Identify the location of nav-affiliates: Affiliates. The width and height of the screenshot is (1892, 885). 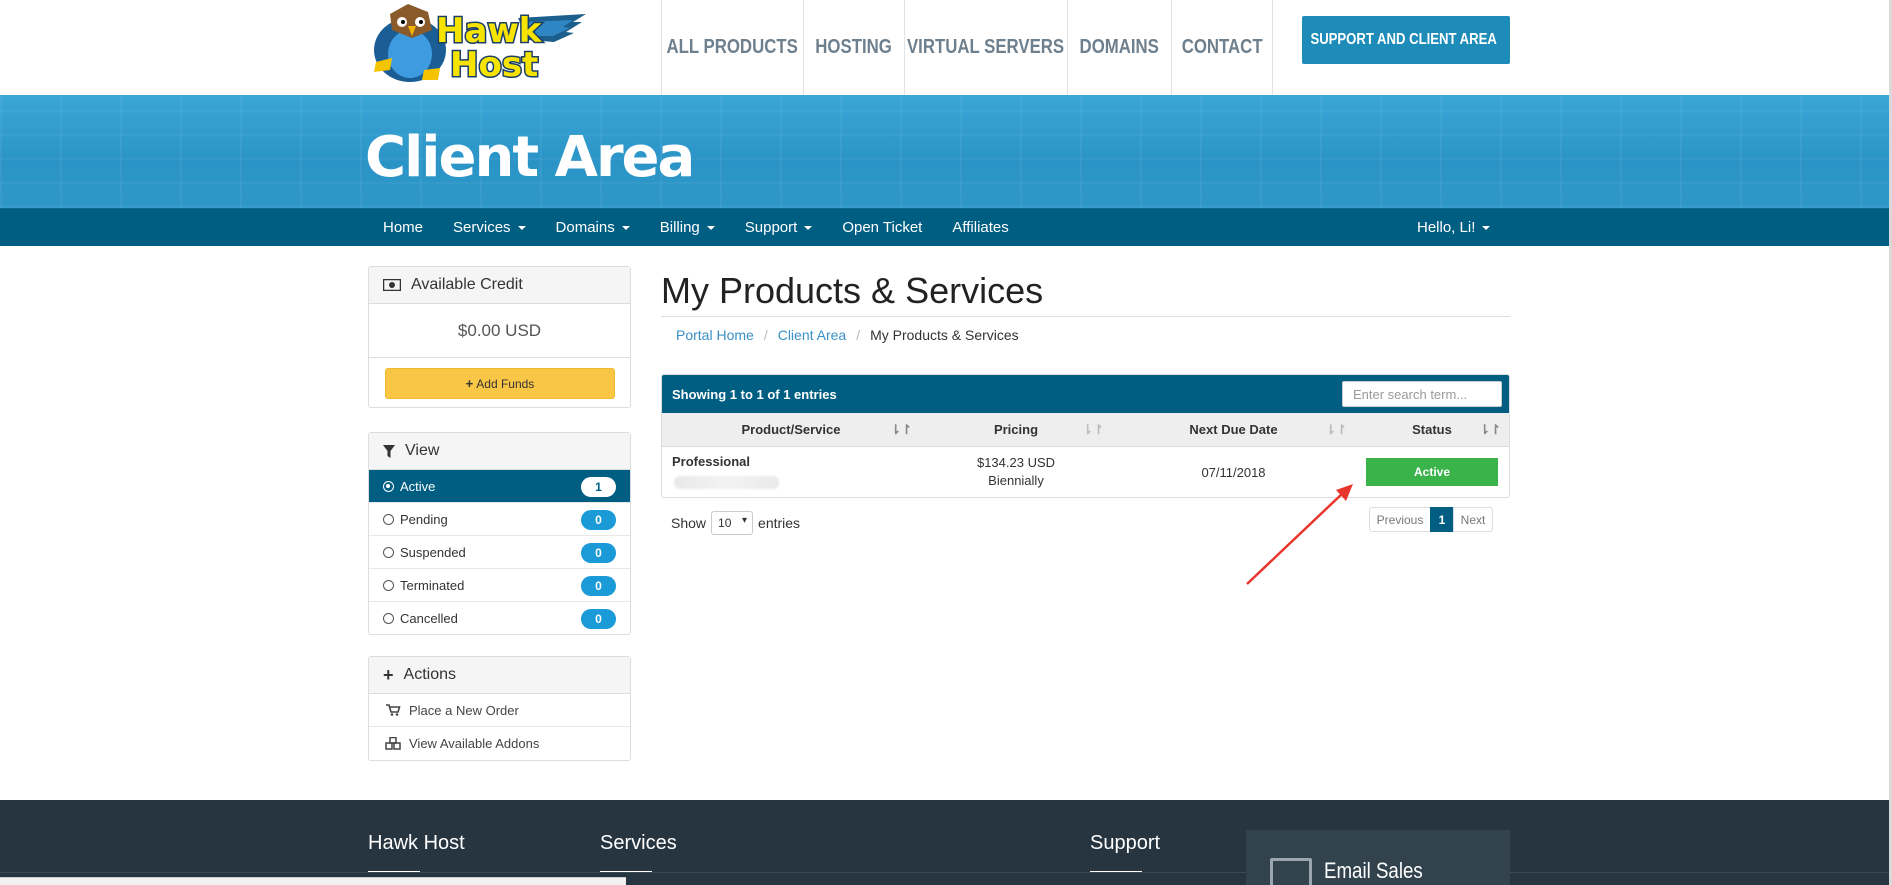
(980, 227).